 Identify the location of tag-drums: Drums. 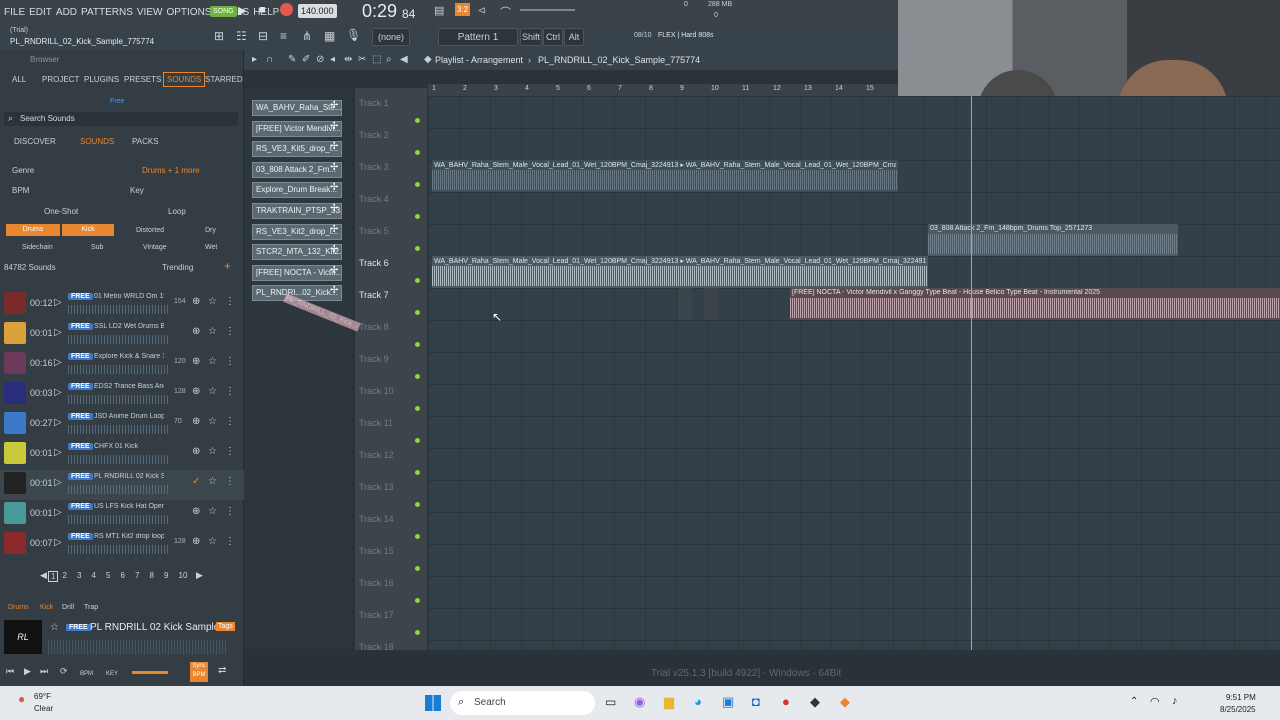
(18, 607).